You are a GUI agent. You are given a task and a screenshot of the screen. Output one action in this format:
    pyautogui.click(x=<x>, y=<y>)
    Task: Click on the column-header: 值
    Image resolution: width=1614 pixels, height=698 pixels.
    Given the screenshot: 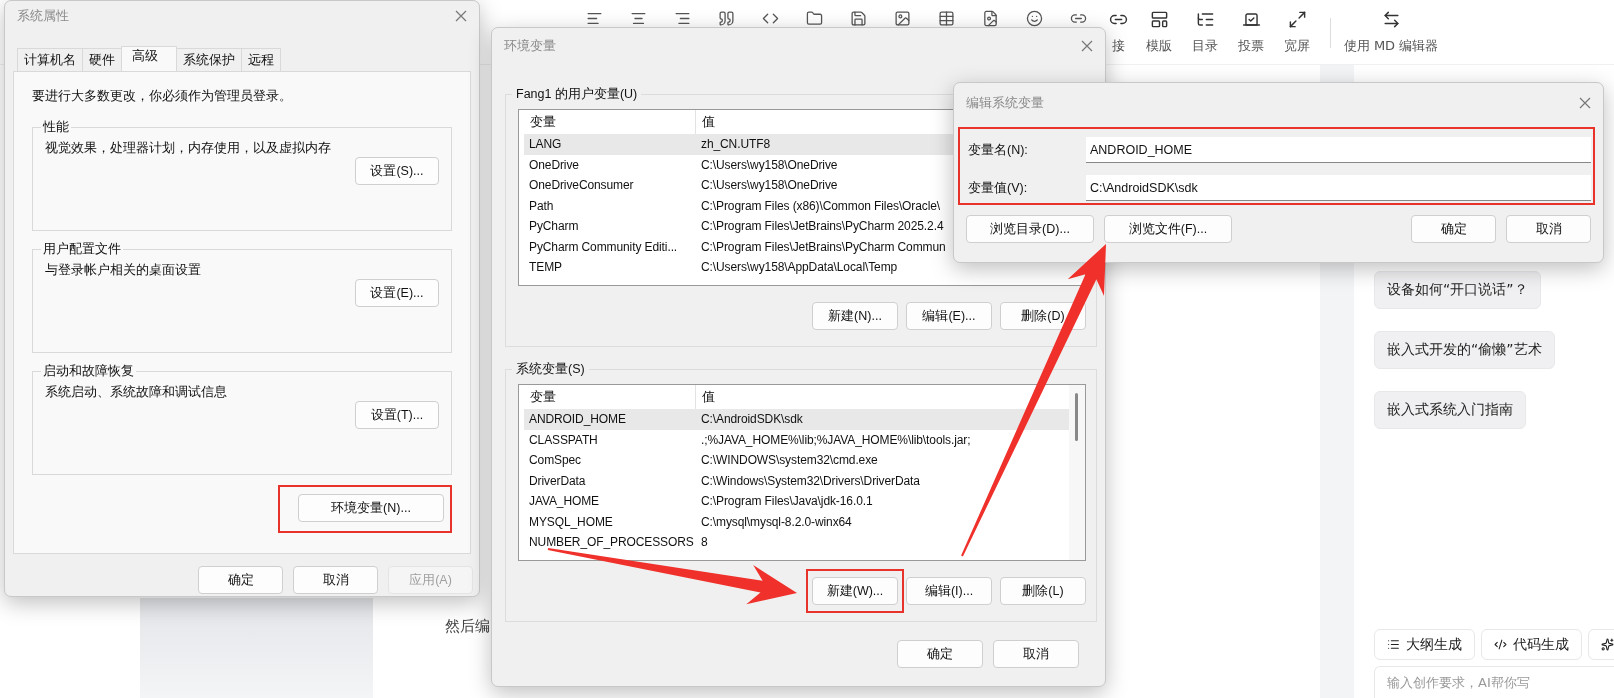 What is the action you would take?
    pyautogui.click(x=882, y=397)
    